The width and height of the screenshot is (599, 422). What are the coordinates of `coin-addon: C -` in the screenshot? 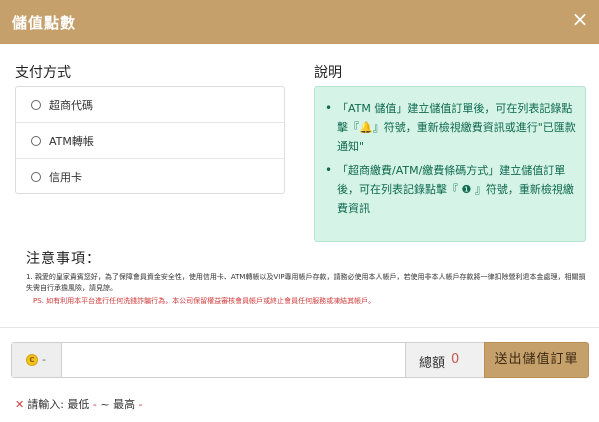 It's located at (37, 360).